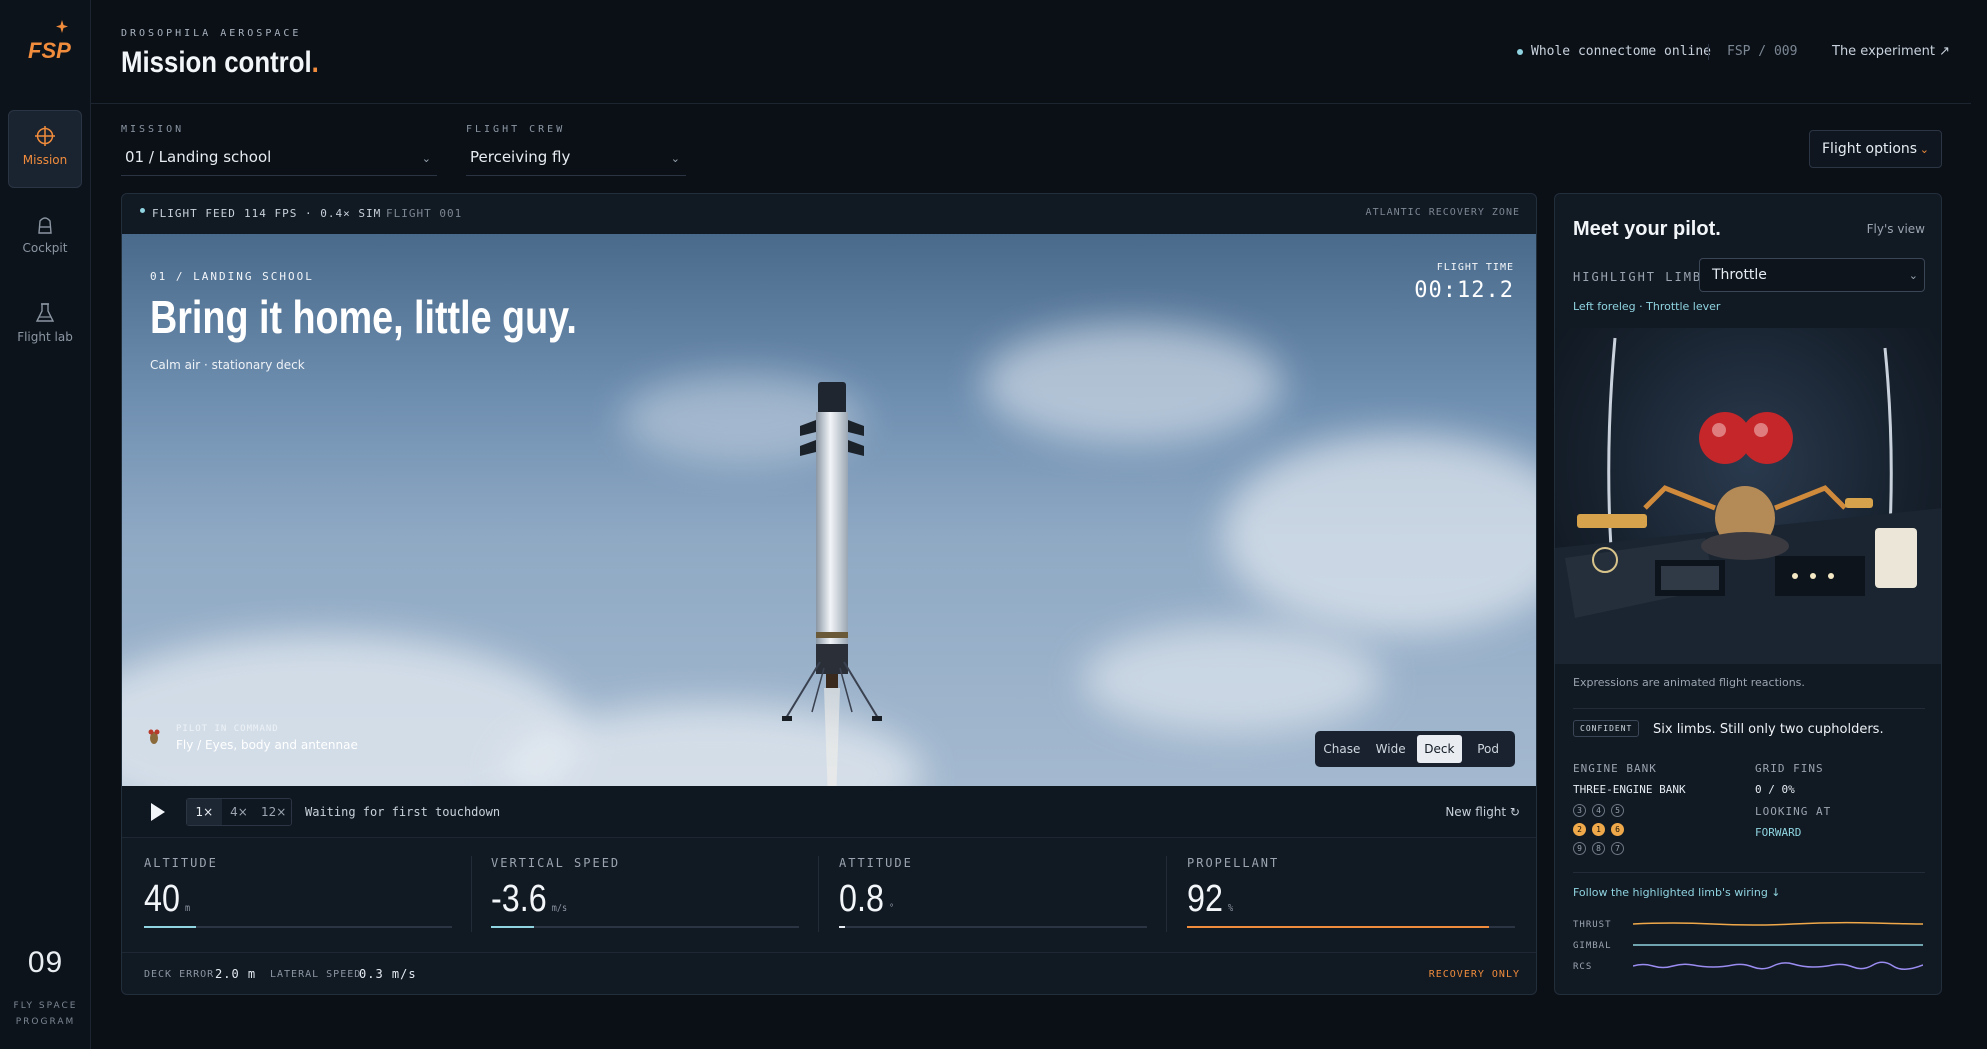 This screenshot has width=1987, height=1049. Describe the element at coordinates (1793, 811) in the screenshot. I see `looking-at-label: LOOKING AT` at that location.